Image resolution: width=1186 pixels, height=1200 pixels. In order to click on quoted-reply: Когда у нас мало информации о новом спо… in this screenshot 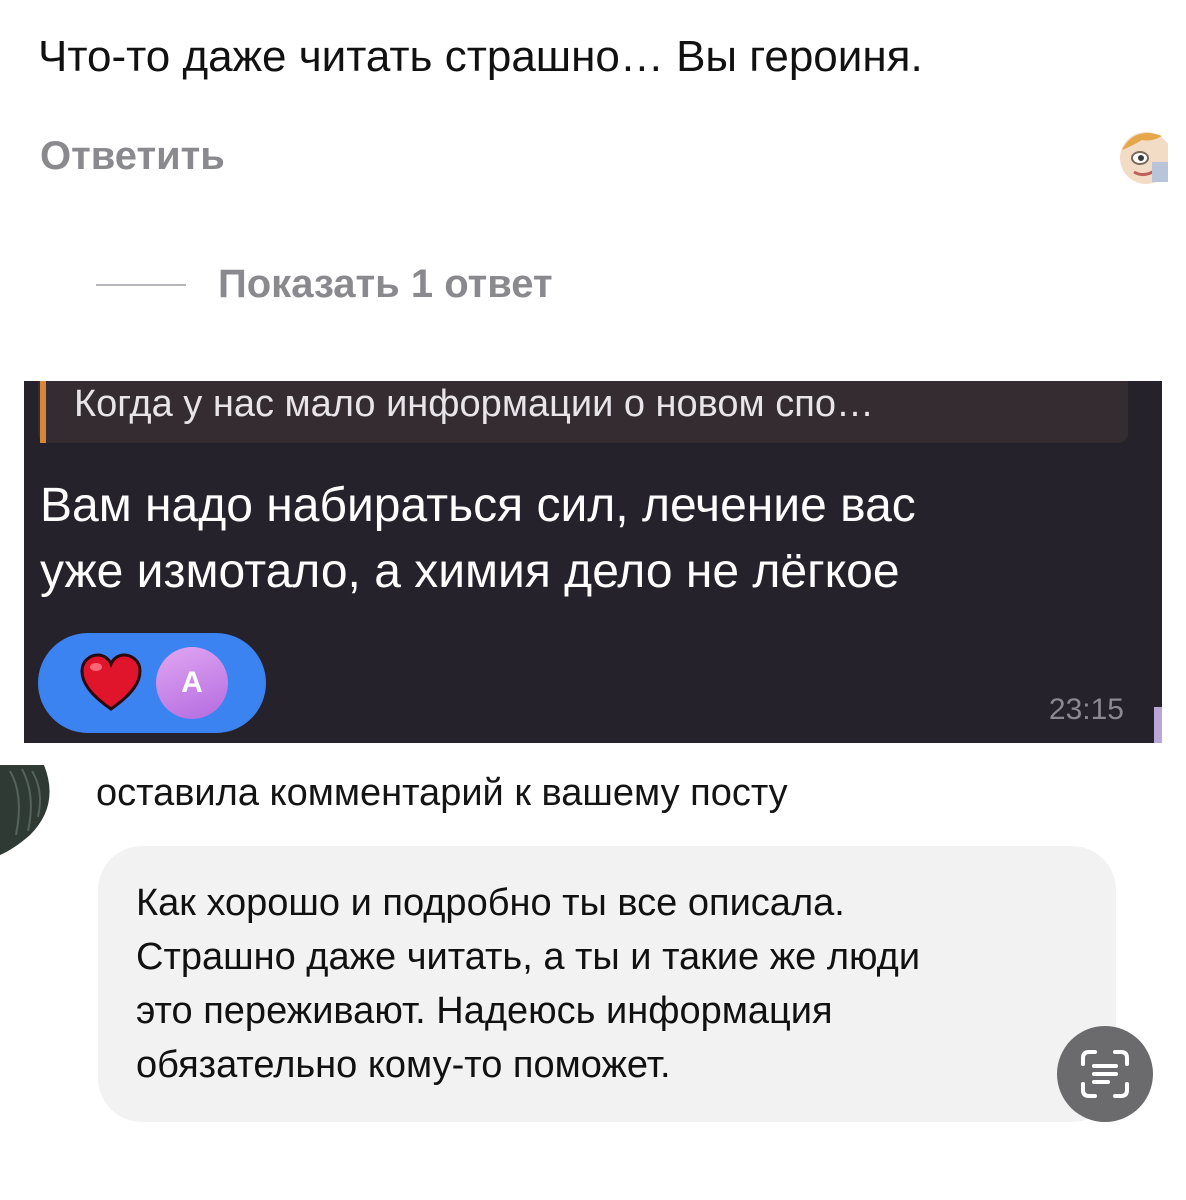, I will do `click(583, 412)`.